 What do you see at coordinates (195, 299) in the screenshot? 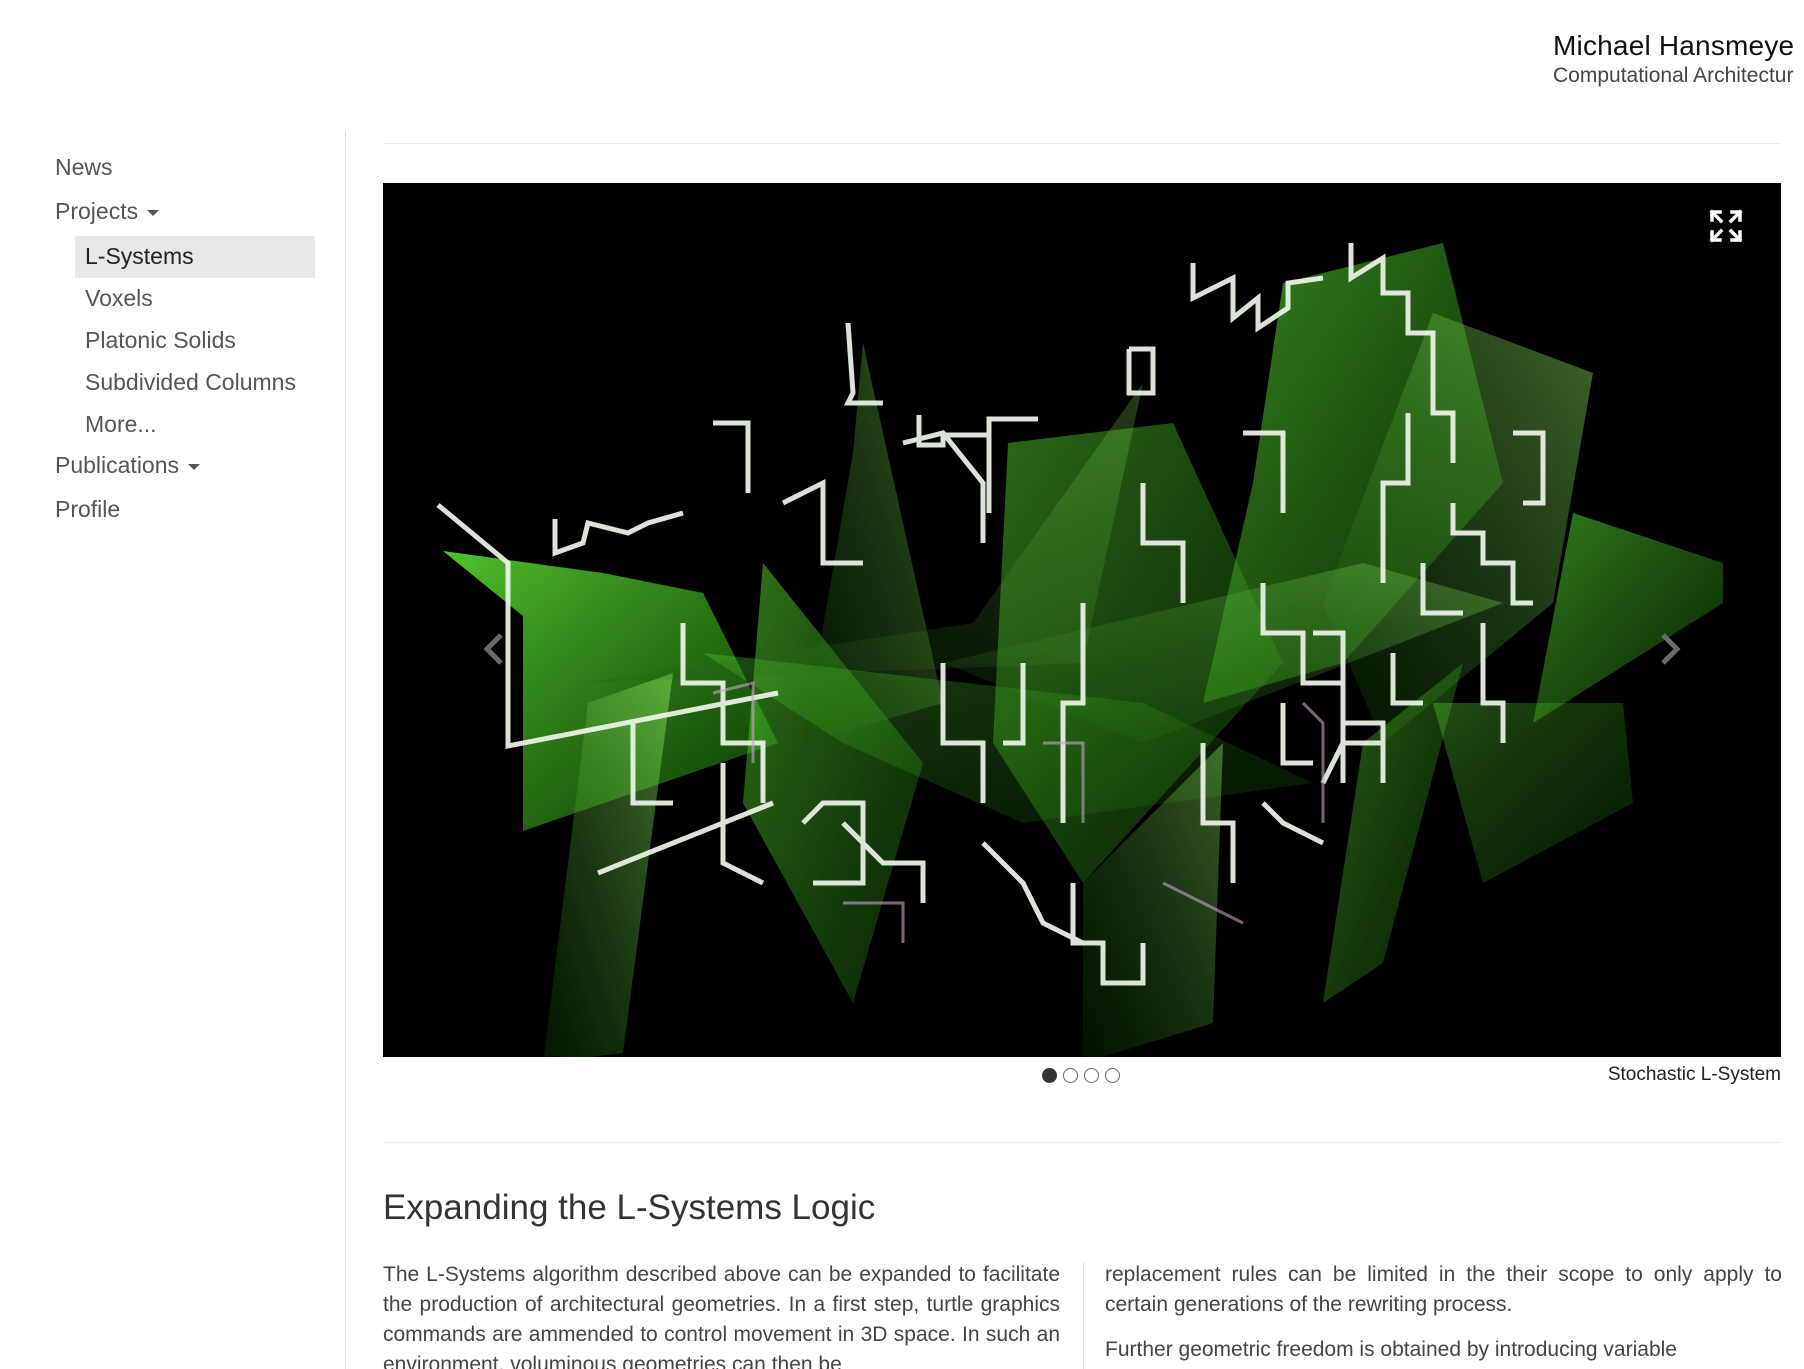
I see `sidebar-item-voxels: Voxels` at bounding box center [195, 299].